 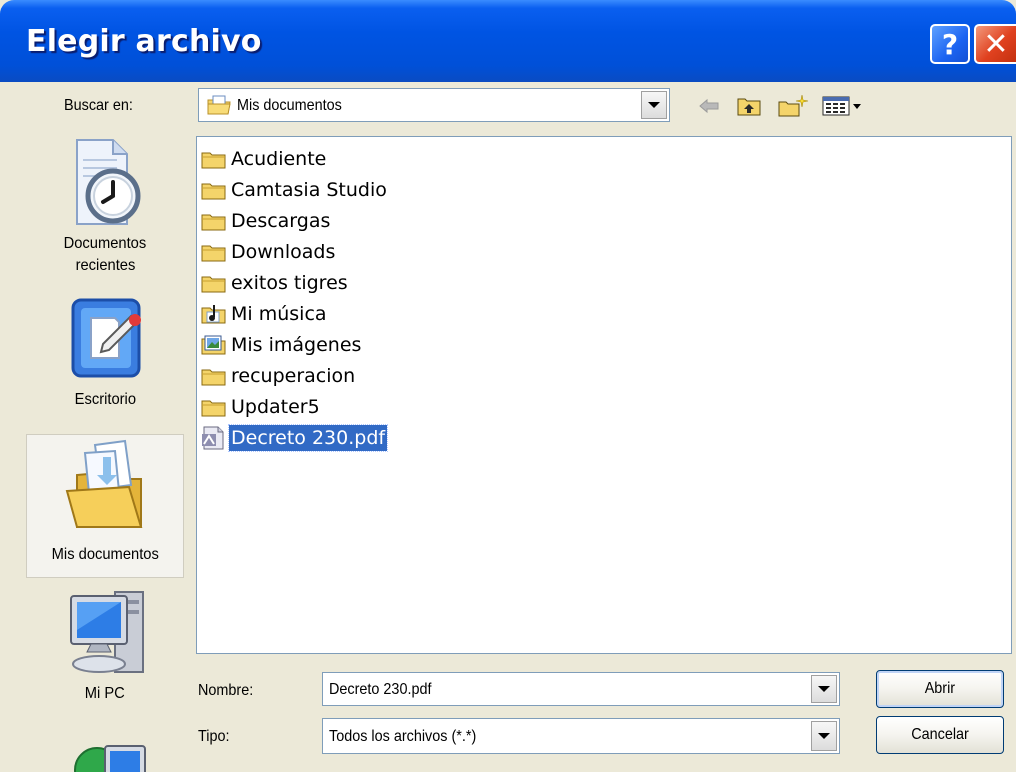 I want to click on place-label: Escritorio, so click(x=105, y=399).